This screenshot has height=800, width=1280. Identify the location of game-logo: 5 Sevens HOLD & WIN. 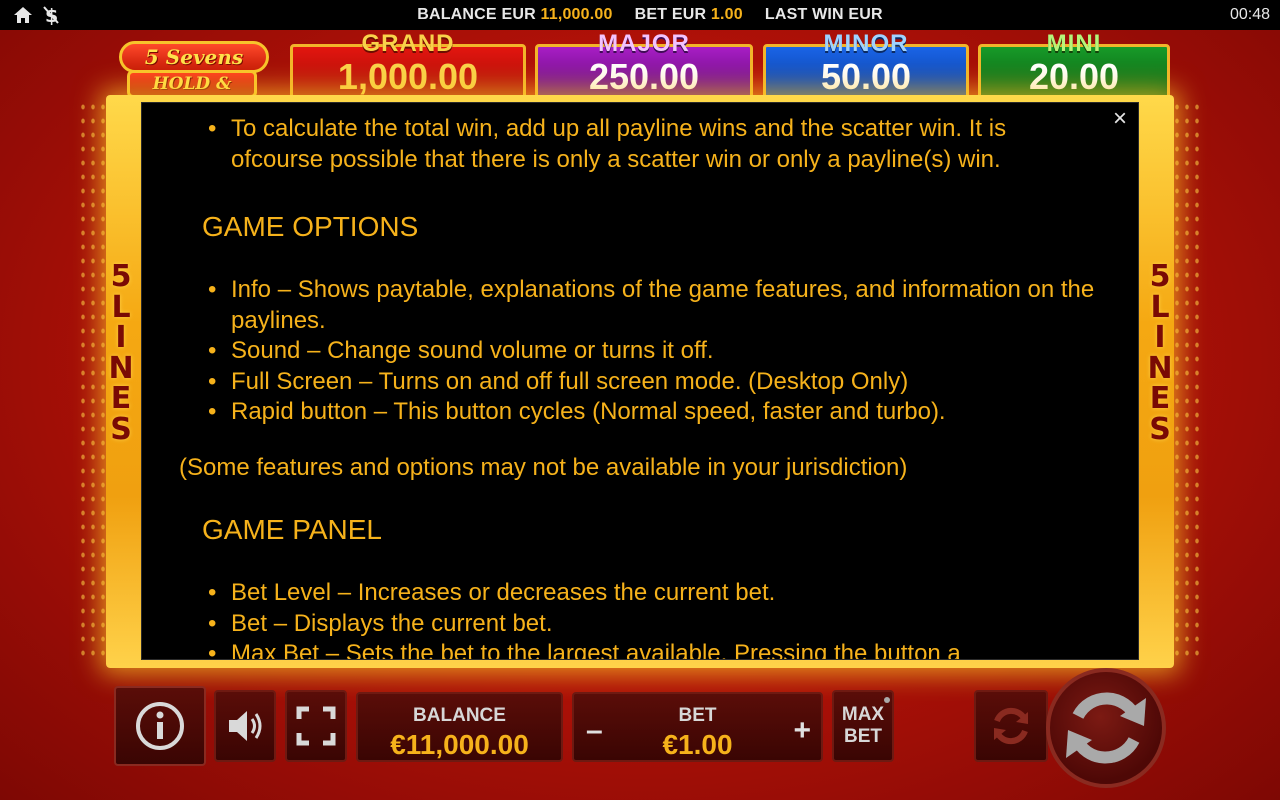
(194, 77).